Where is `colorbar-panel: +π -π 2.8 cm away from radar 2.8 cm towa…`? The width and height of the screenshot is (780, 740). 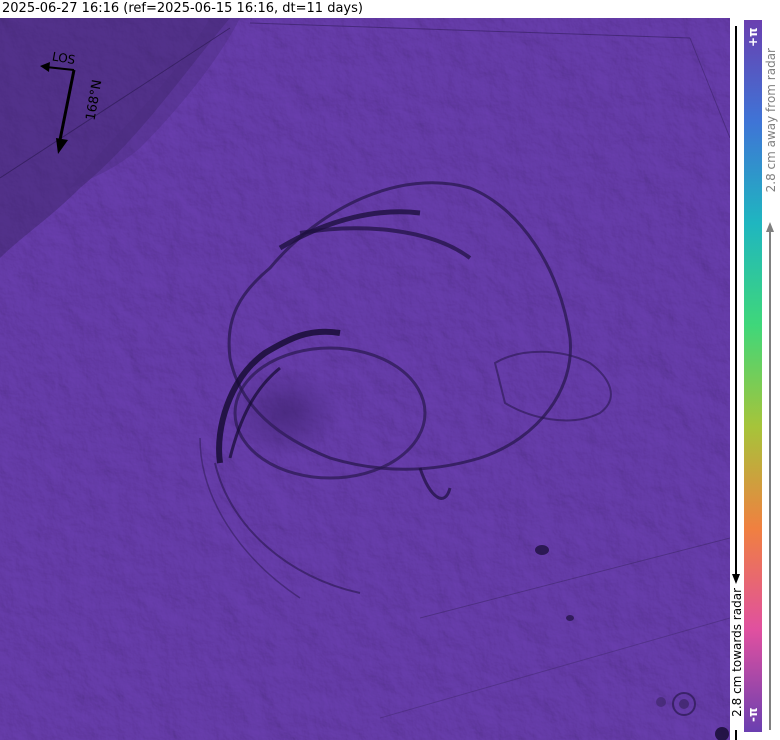 colorbar-panel: +π -π 2.8 cm away from radar 2.8 cm towa… is located at coordinates (755, 379).